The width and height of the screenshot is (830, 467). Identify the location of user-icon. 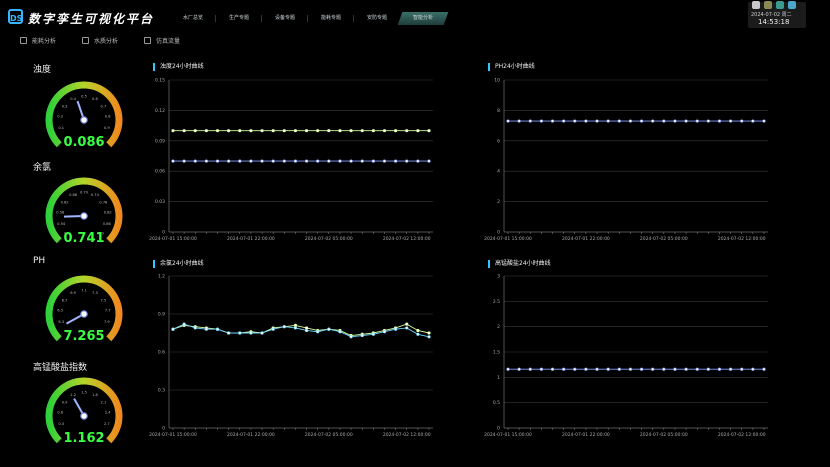
(756, 5).